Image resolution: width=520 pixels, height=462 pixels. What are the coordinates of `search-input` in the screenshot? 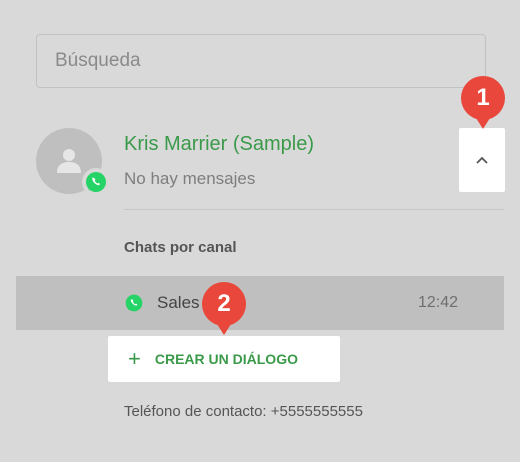 It's located at (269, 61).